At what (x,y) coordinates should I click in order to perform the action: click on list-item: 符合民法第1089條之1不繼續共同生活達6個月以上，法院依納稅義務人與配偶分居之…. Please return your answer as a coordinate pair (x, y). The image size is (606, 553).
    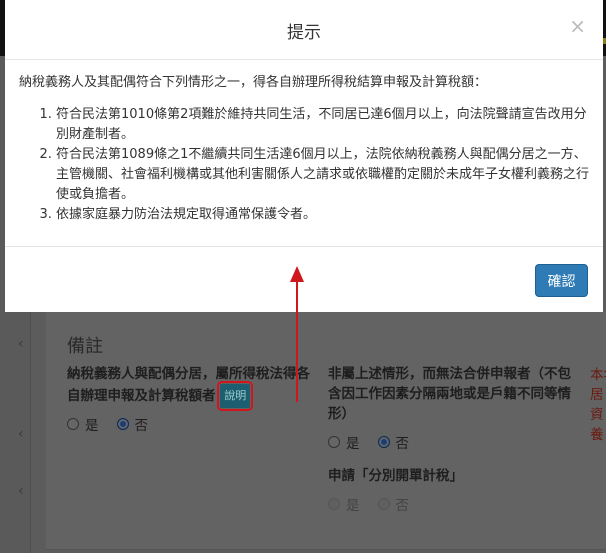
    Looking at the image, I should click on (322, 175).